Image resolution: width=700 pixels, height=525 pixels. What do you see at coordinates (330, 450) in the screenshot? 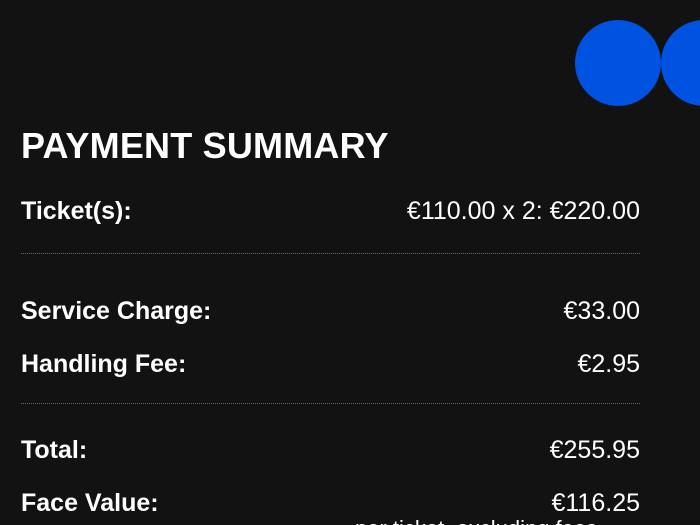
I see `total-row: Total: €255.95` at bounding box center [330, 450].